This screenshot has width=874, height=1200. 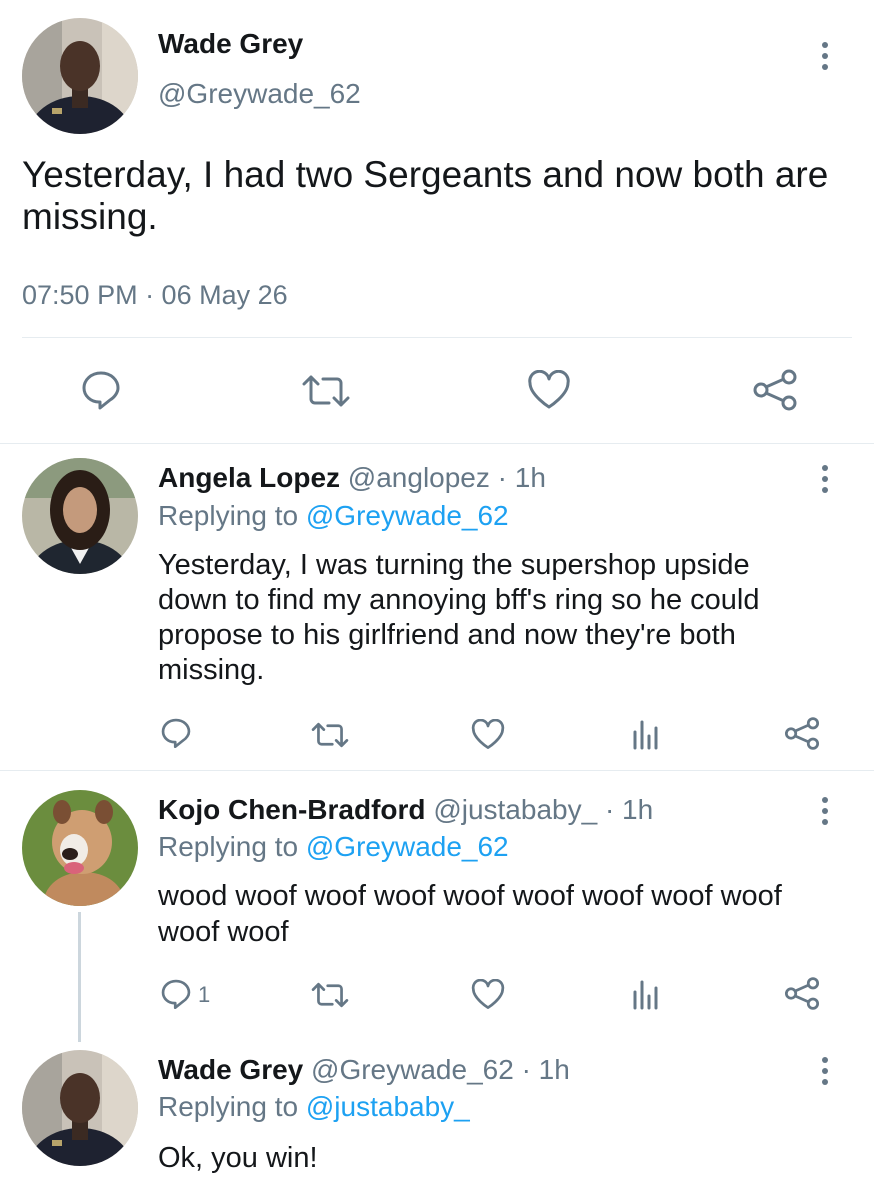 What do you see at coordinates (292, 809) in the screenshot?
I see `reply-author-name: Kojo Chen-Bradford` at bounding box center [292, 809].